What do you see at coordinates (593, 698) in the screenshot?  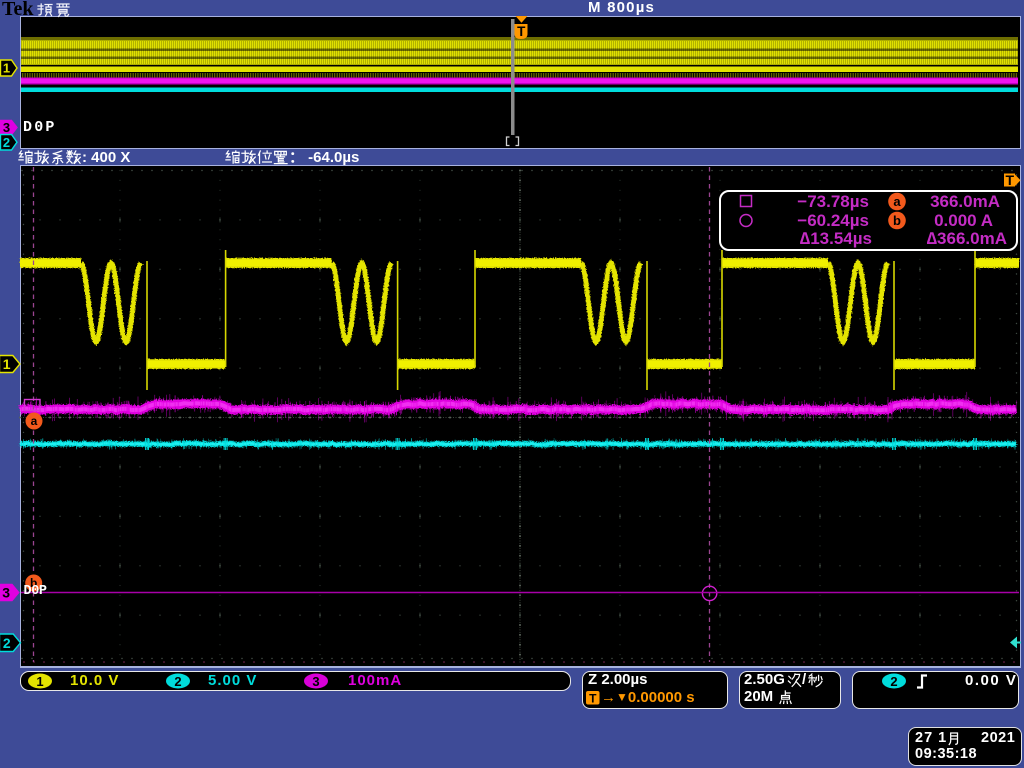 I see `svg-text: T` at bounding box center [593, 698].